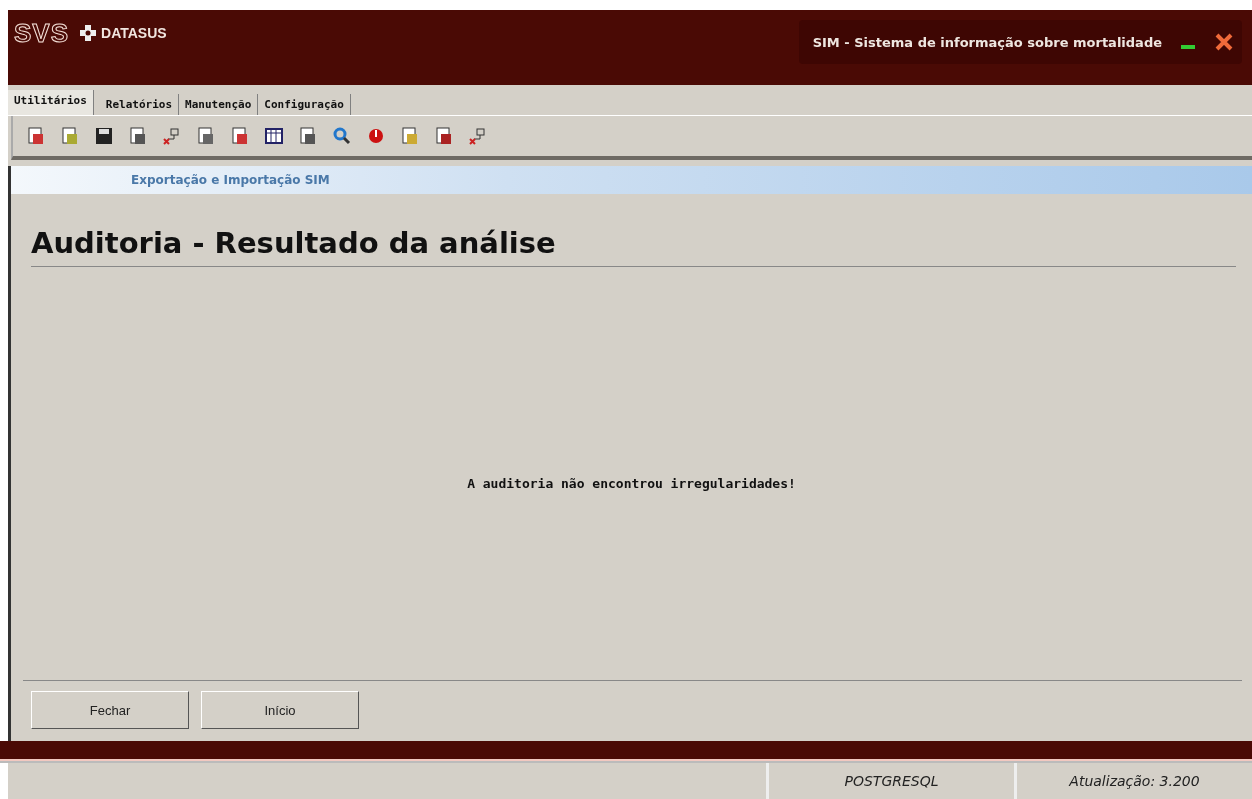  Describe the element at coordinates (280, 710) in the screenshot. I see `home-button: Início` at that location.